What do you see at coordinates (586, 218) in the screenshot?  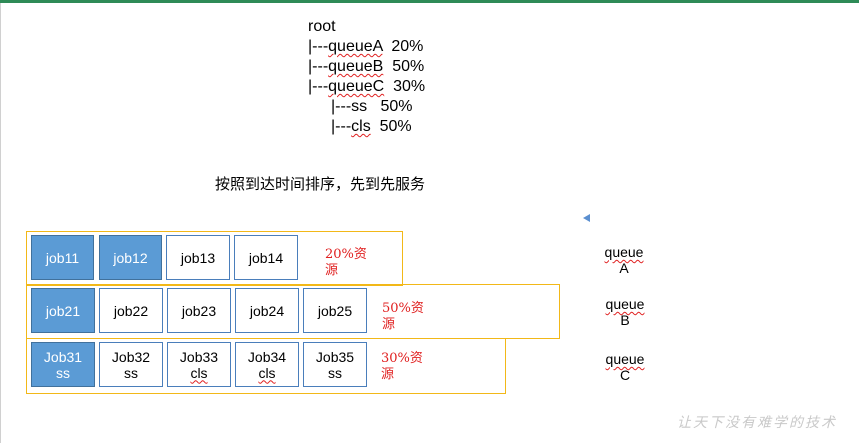 I see `triangle-marker-icon` at bounding box center [586, 218].